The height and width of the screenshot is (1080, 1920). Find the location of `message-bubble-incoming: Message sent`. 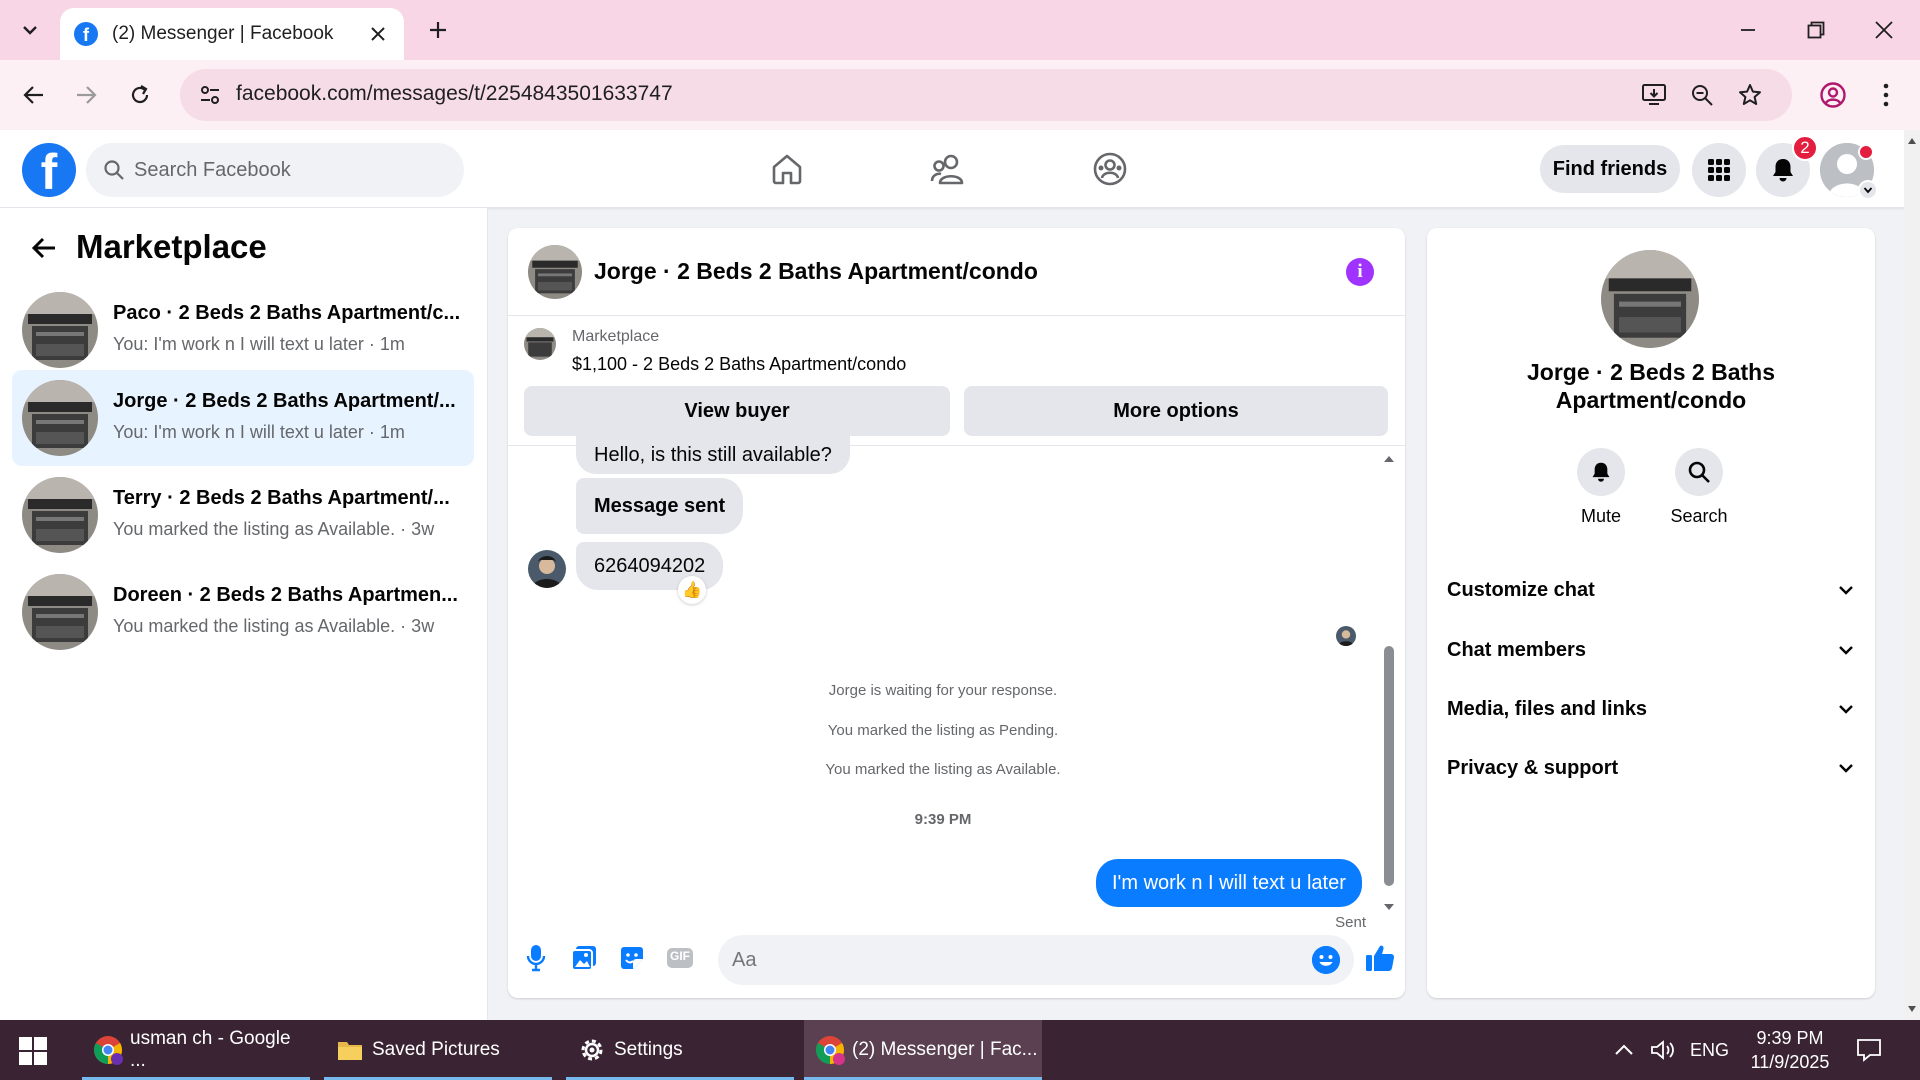

message-bubble-incoming: Message sent is located at coordinates (660, 506).